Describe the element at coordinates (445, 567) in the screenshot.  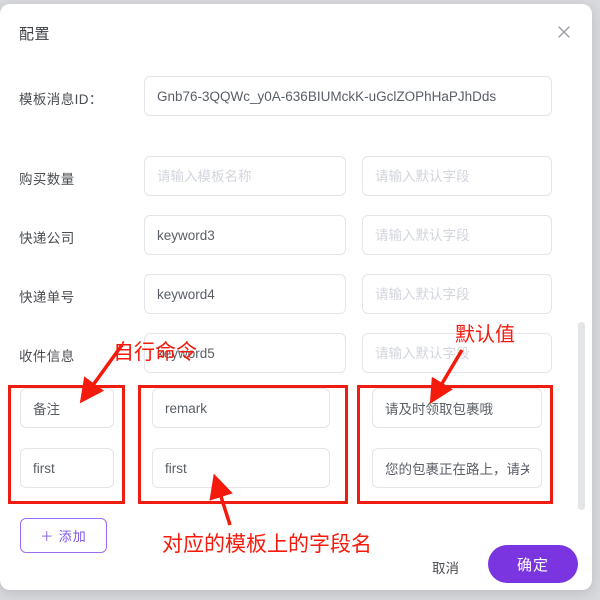
I see `cancel-button: 取消` at that location.